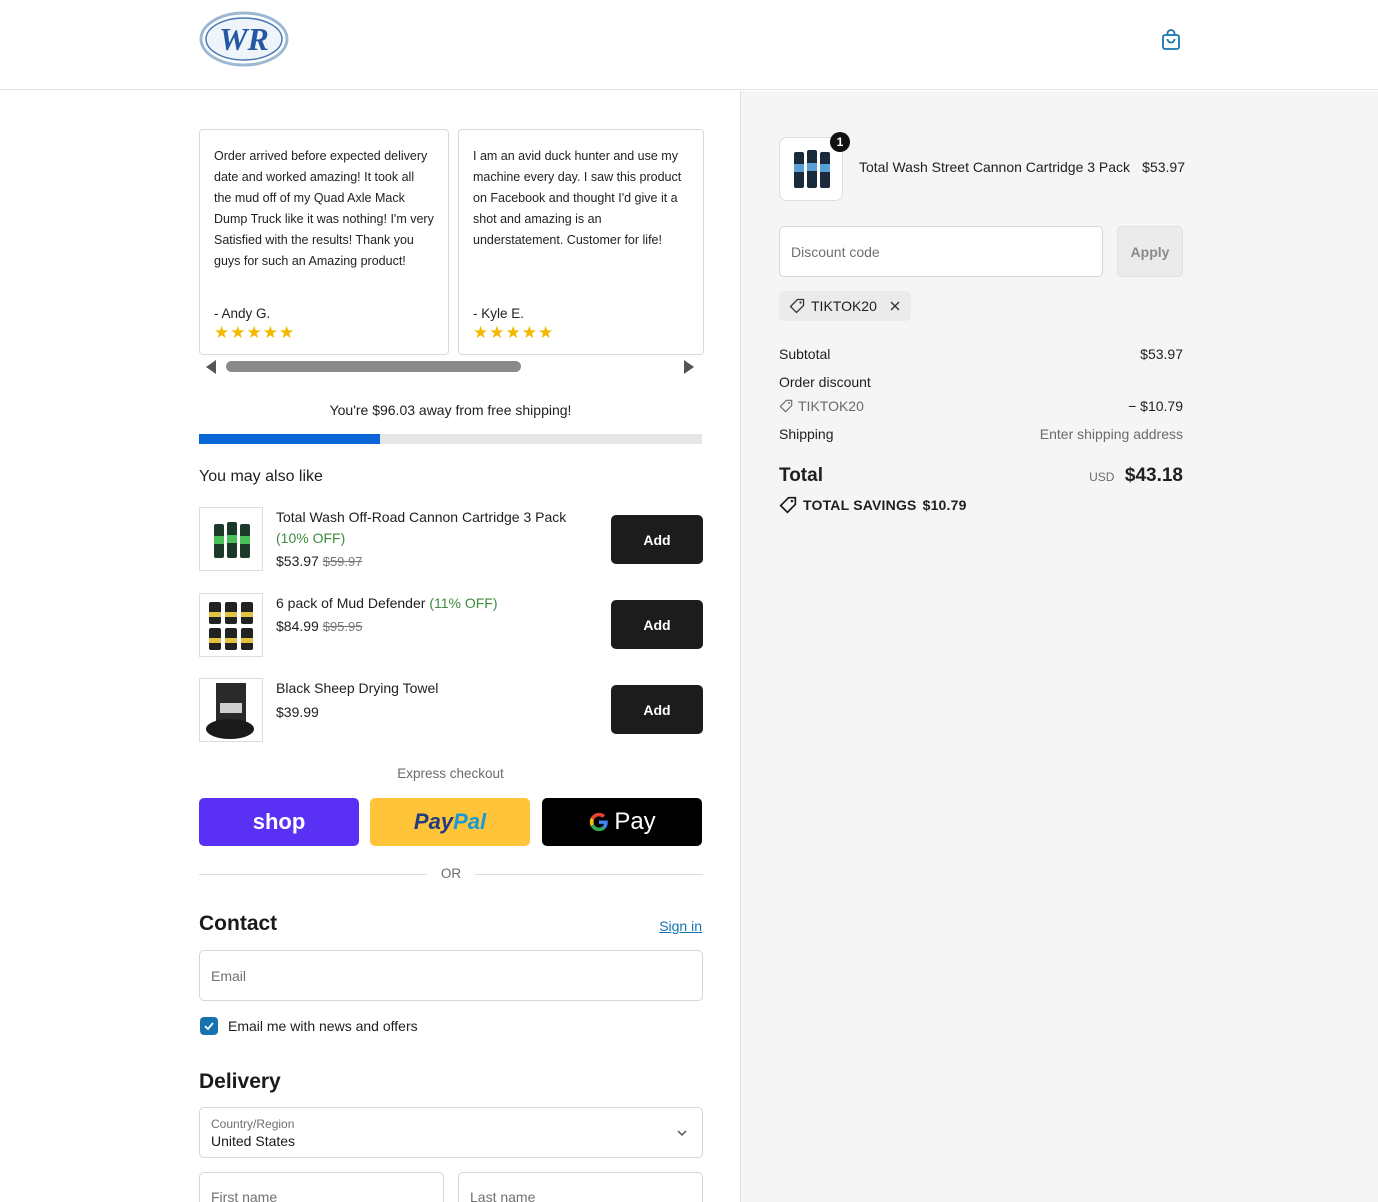 This screenshot has height=1202, width=1378. I want to click on total-savings: TOTAL SAVINGS $10.79, so click(873, 505).